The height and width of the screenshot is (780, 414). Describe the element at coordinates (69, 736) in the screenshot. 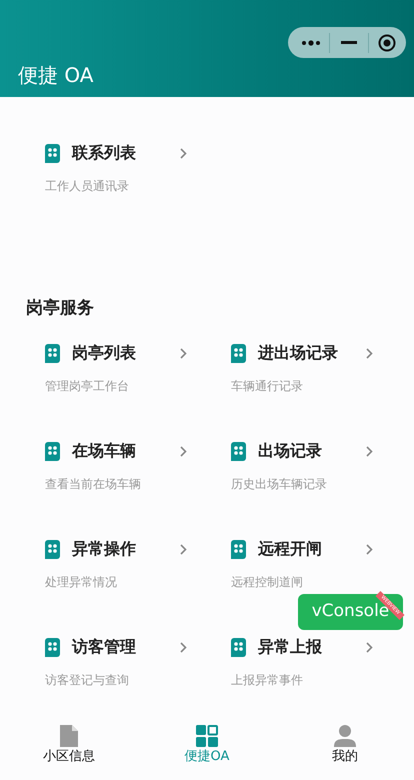

I see `document-icon` at that location.